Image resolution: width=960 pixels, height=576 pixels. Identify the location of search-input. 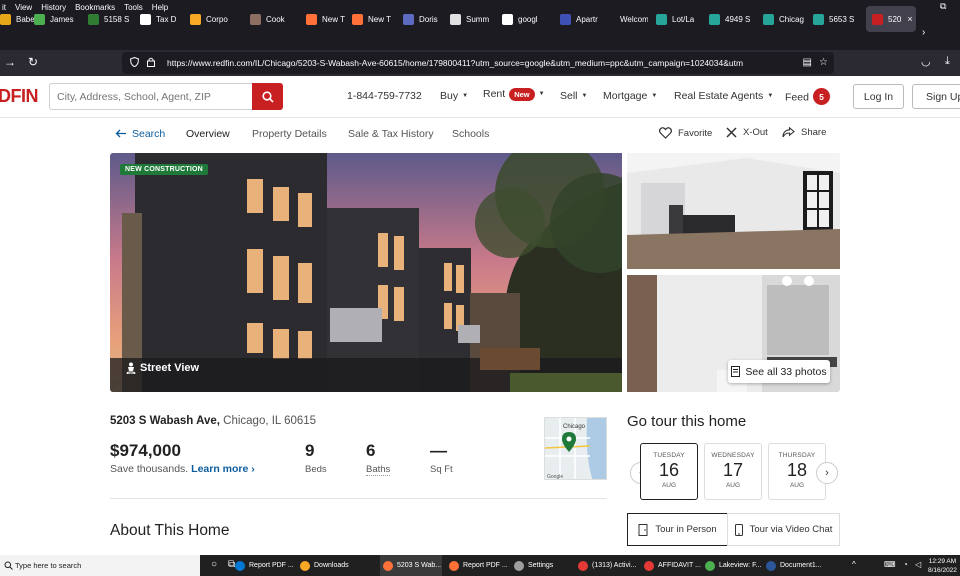
(150, 96).